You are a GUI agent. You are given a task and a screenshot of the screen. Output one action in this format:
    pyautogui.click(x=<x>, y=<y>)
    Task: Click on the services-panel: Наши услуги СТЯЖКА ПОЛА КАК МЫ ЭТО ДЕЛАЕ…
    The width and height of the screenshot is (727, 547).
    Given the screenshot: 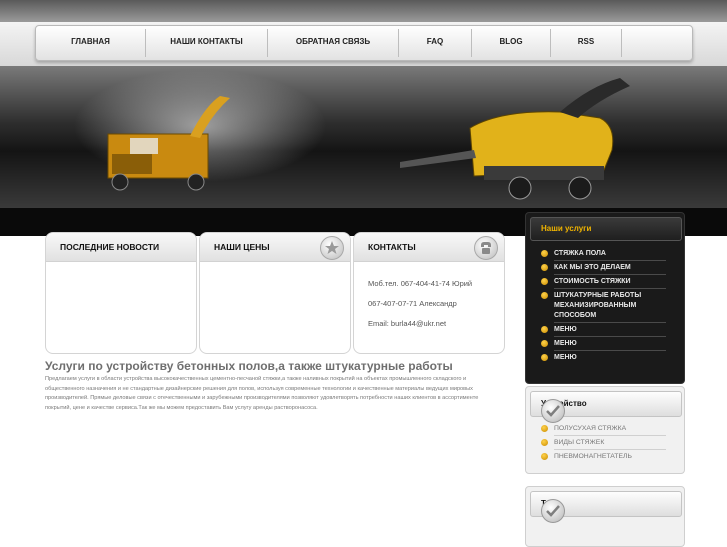 What is the action you would take?
    pyautogui.click(x=605, y=298)
    